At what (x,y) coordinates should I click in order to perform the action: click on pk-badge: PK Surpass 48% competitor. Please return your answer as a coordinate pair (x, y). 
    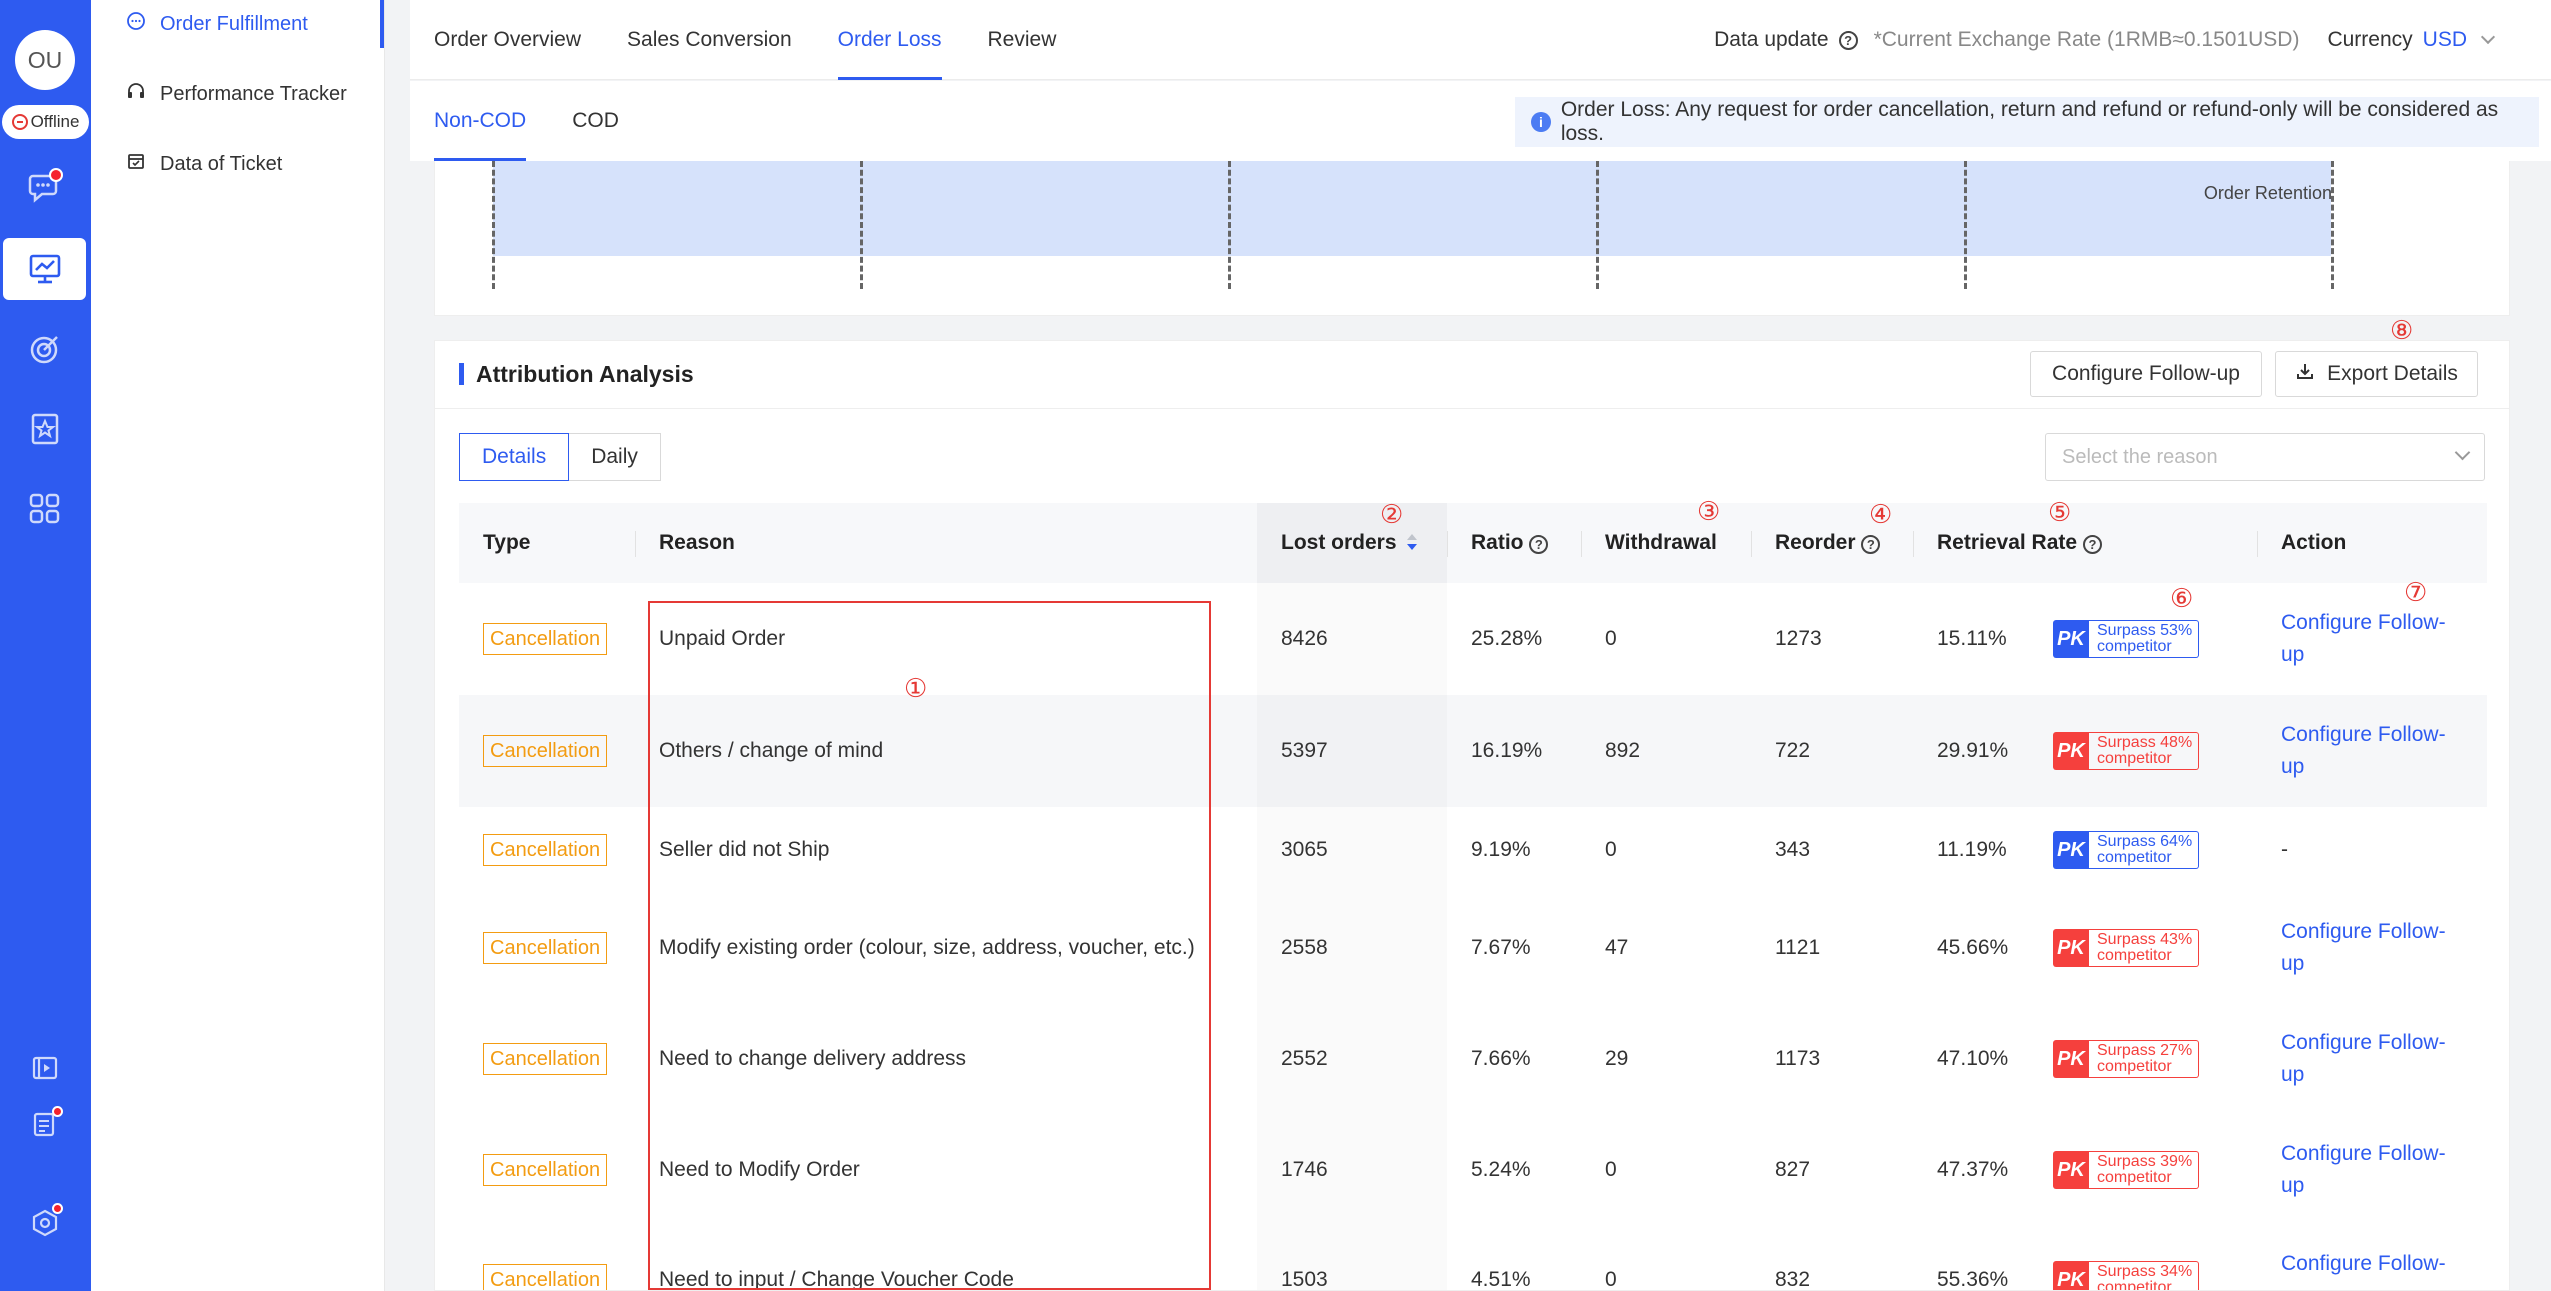
    Looking at the image, I should click on (2126, 751).